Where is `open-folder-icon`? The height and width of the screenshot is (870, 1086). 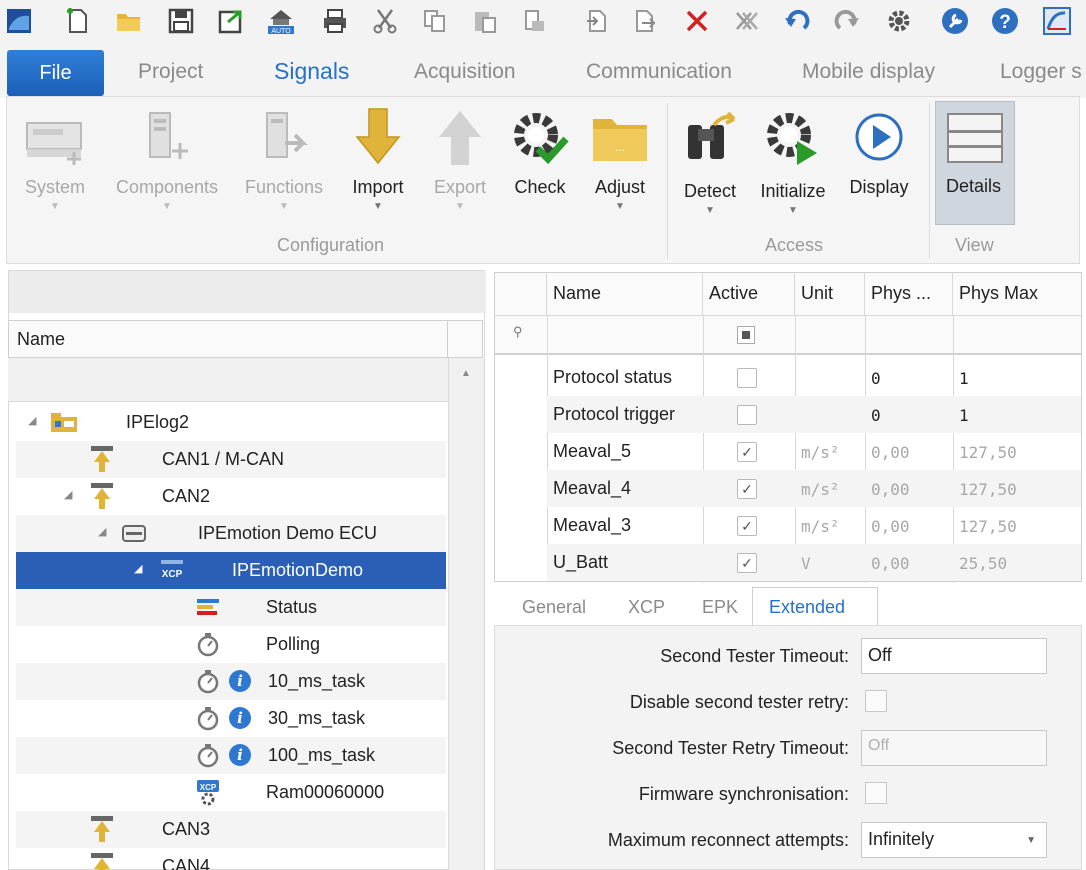 open-folder-icon is located at coordinates (129, 21).